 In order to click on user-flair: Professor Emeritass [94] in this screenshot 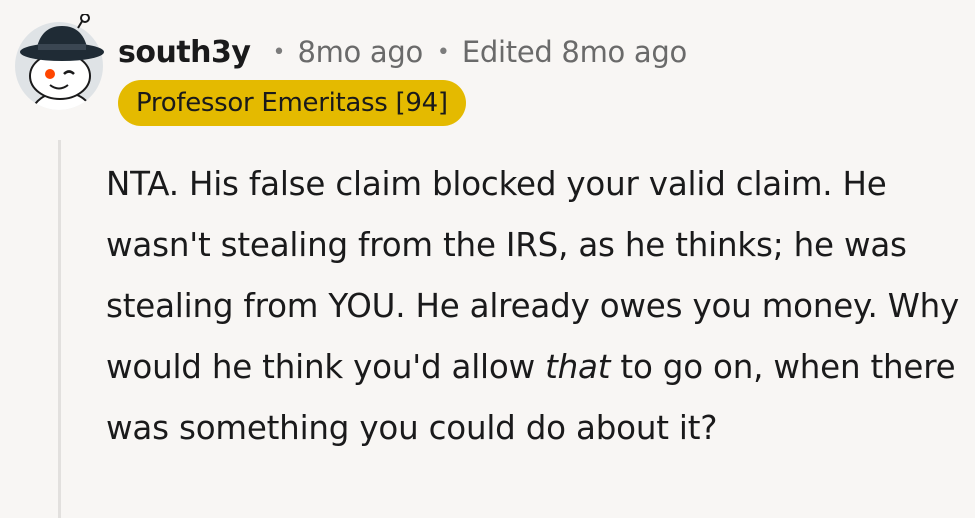, I will do `click(292, 103)`.